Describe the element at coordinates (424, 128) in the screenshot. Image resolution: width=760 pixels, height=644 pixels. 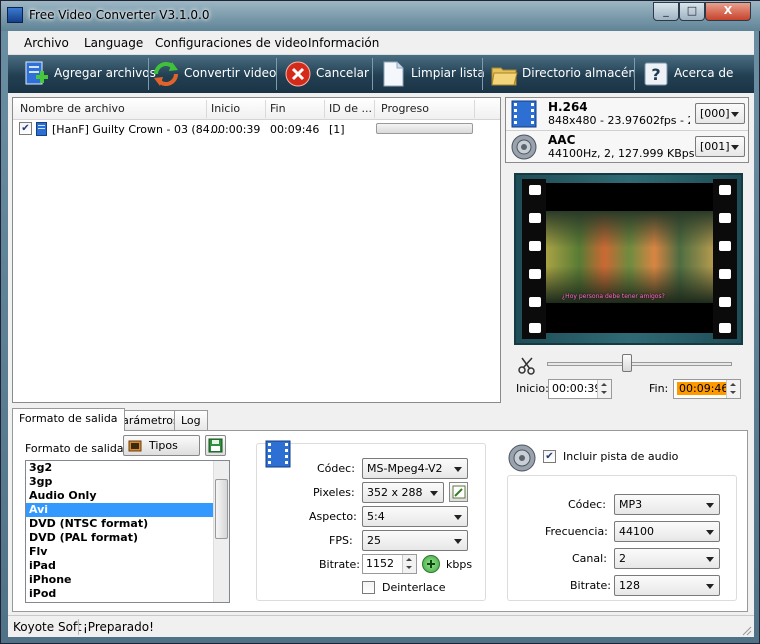
I see `file-progress-bar` at that location.